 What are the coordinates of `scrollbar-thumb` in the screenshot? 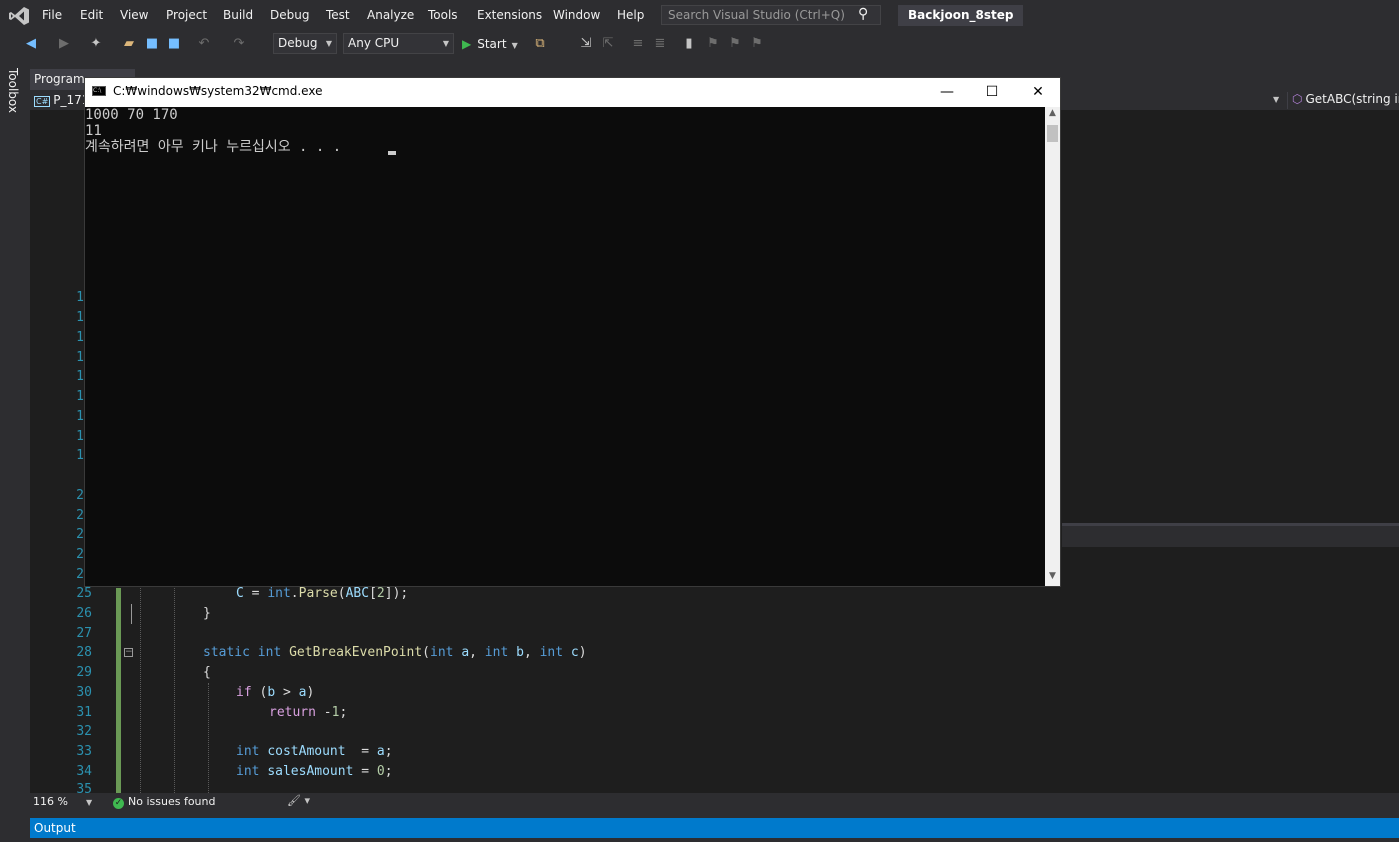 It's located at (1052, 133).